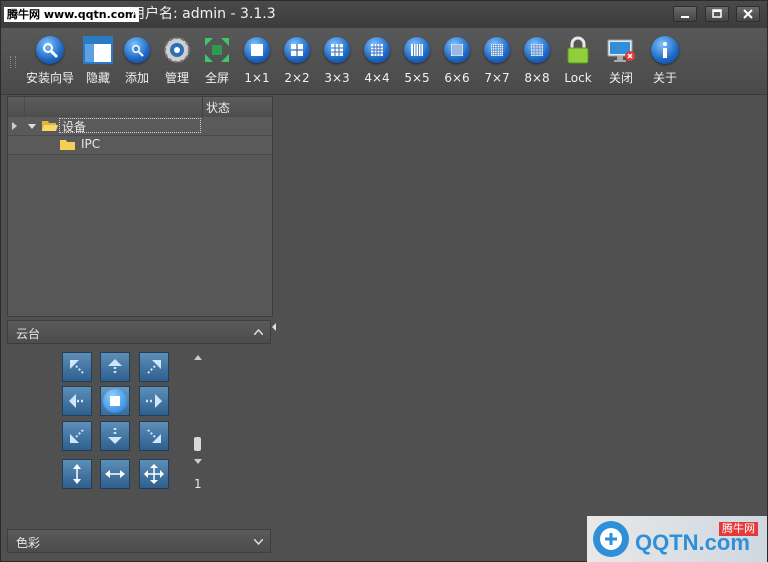 The width and height of the screenshot is (768, 562). What do you see at coordinates (140, 107) in the screenshot?
I see `tree-header: 状态` at bounding box center [140, 107].